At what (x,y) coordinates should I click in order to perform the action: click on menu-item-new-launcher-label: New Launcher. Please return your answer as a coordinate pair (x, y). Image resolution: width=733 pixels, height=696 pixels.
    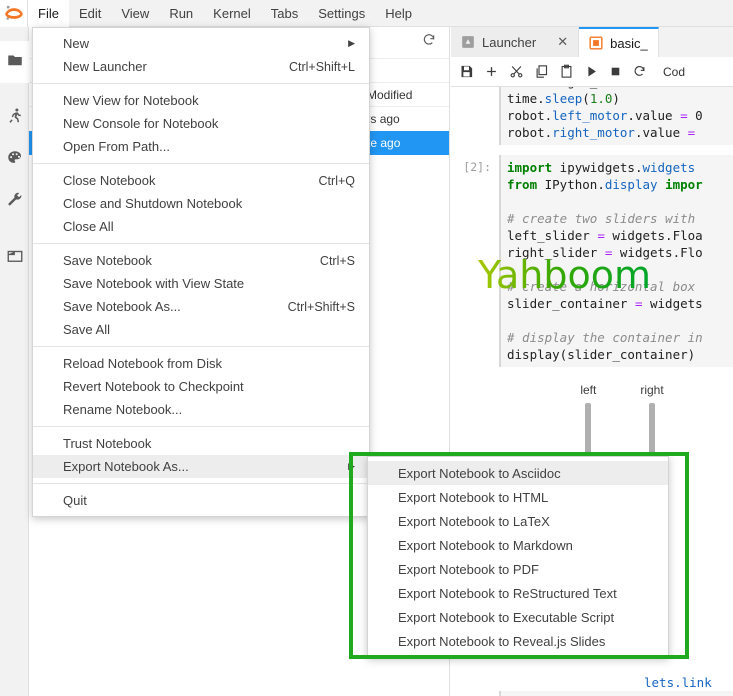
    Looking at the image, I should click on (105, 66).